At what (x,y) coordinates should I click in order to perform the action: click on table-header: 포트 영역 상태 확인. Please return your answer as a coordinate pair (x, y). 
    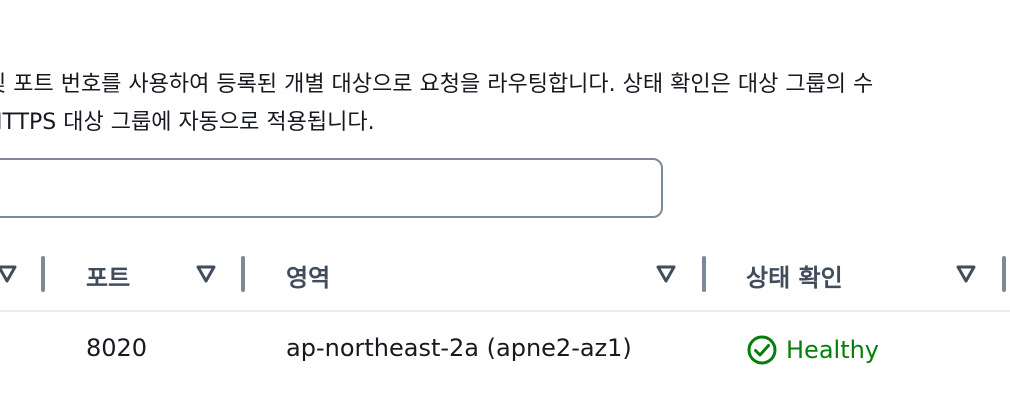
    Looking at the image, I should click on (505, 274).